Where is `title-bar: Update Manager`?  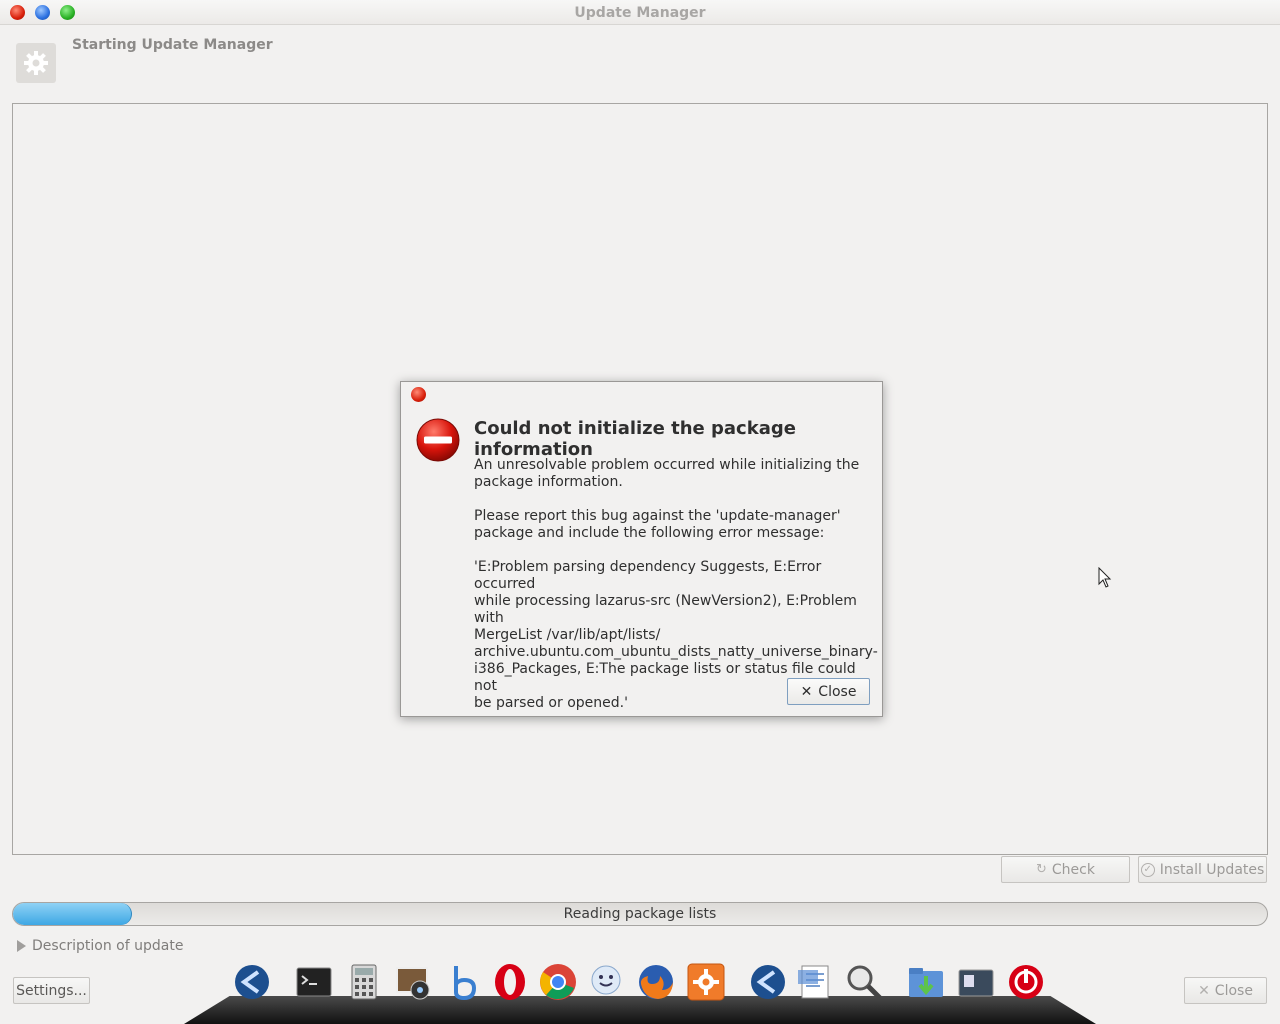
title-bar: Update Manager is located at coordinates (640, 12).